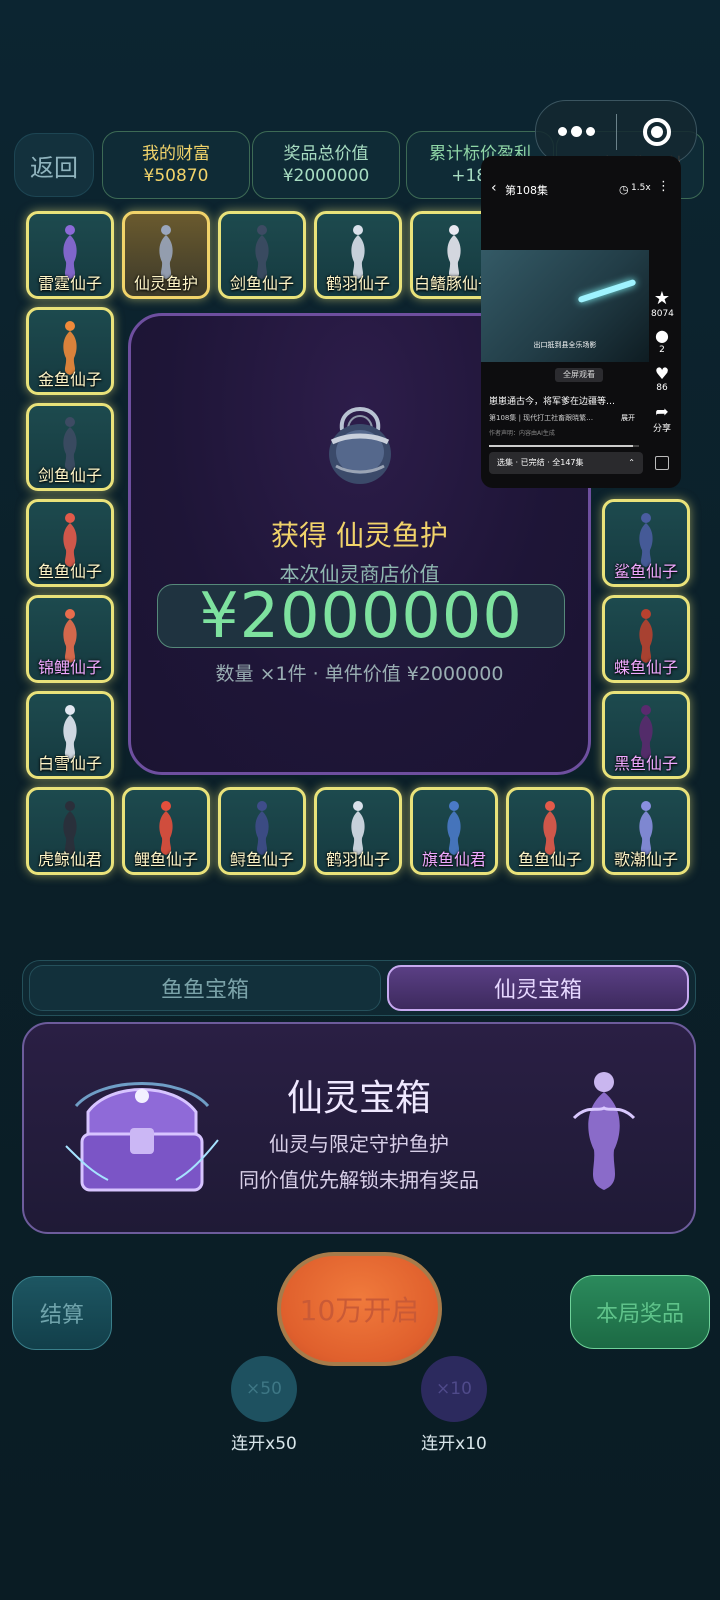  I want to click on open-x50-button: ×50, so click(264, 1389).